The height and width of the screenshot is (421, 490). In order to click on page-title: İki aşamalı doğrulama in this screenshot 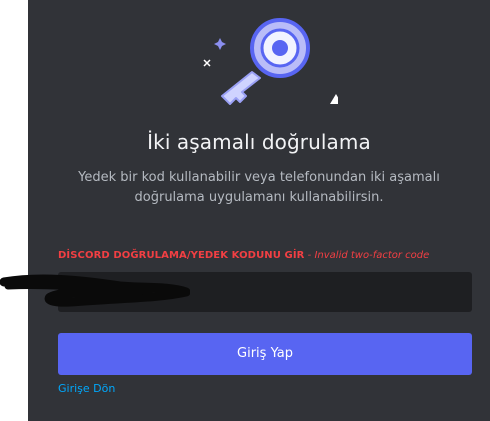, I will do `click(259, 142)`.